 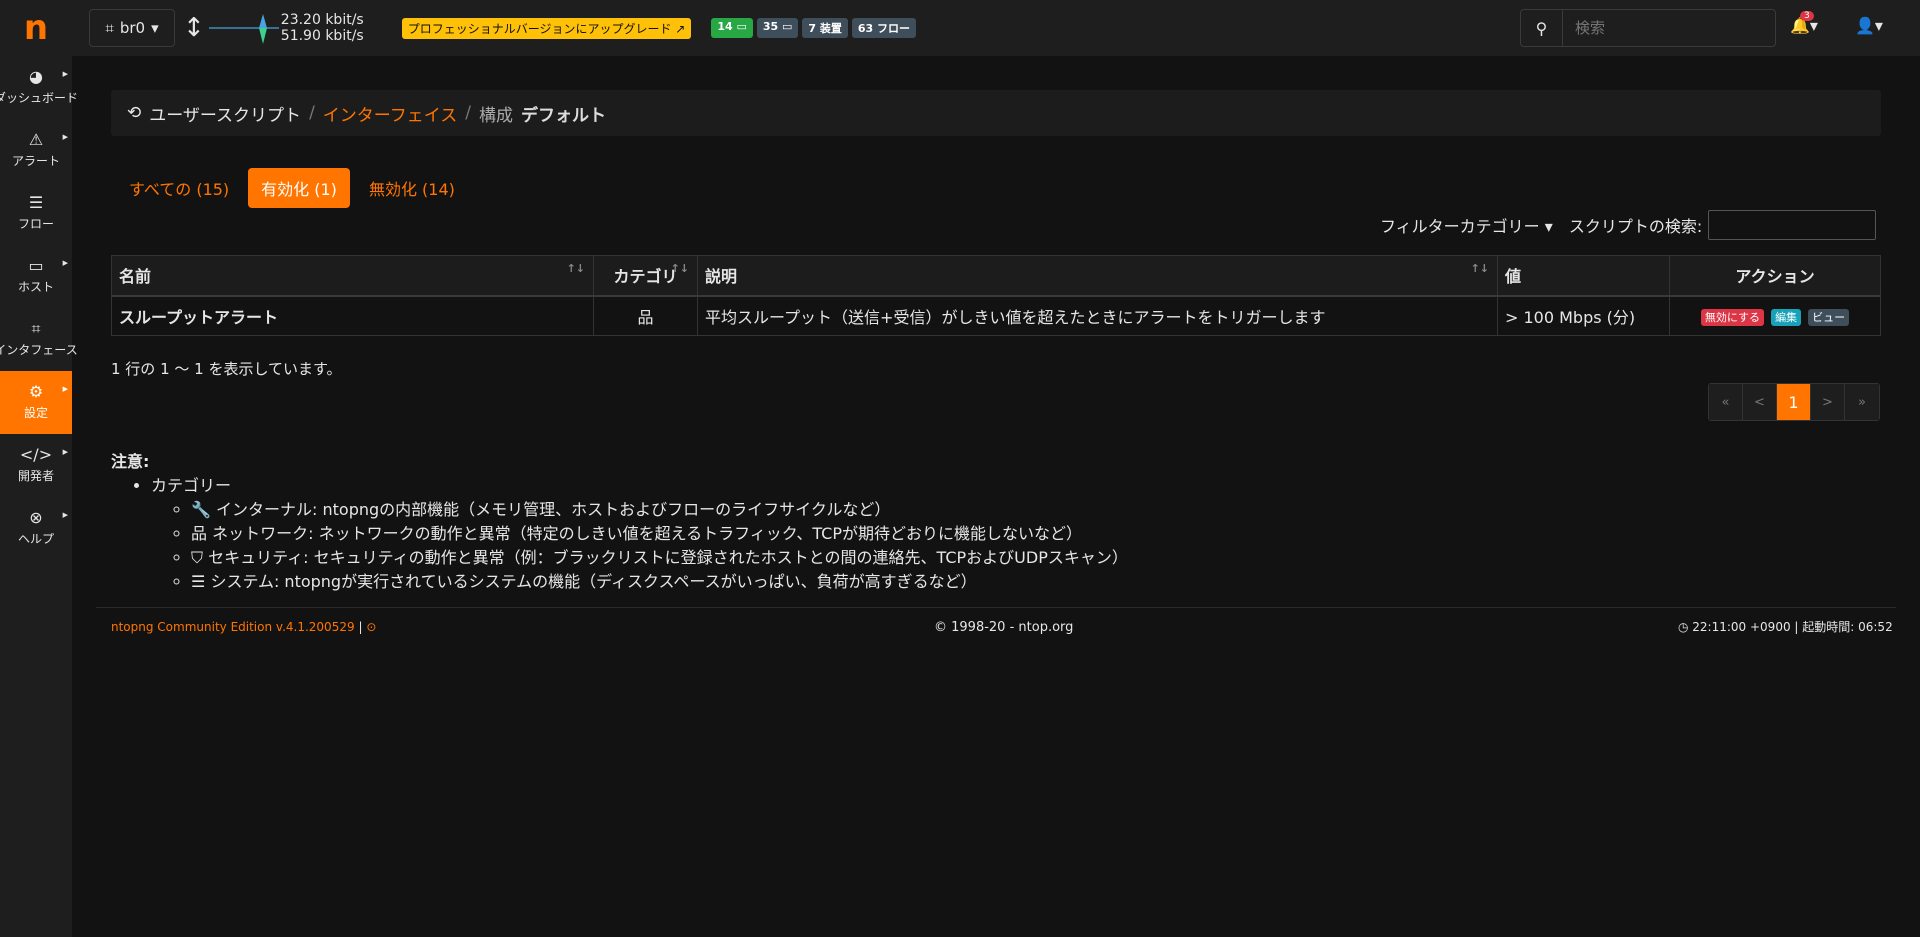 What do you see at coordinates (36, 276) in the screenshot?
I see `sidebar-item-hosts: ▭ ホスト ▶` at bounding box center [36, 276].